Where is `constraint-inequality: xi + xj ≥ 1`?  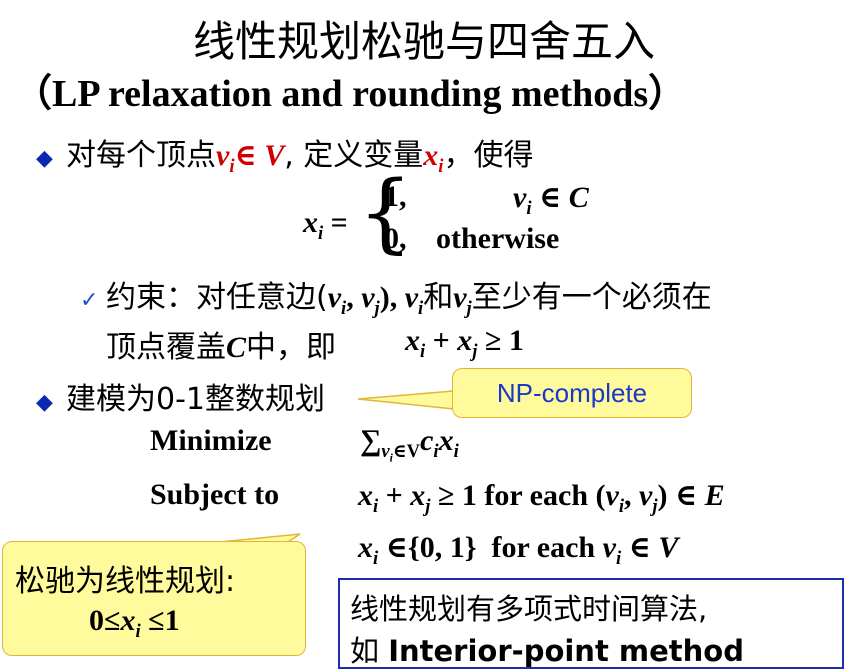 constraint-inequality: xi + xj ≥ 1 is located at coordinates (464, 343).